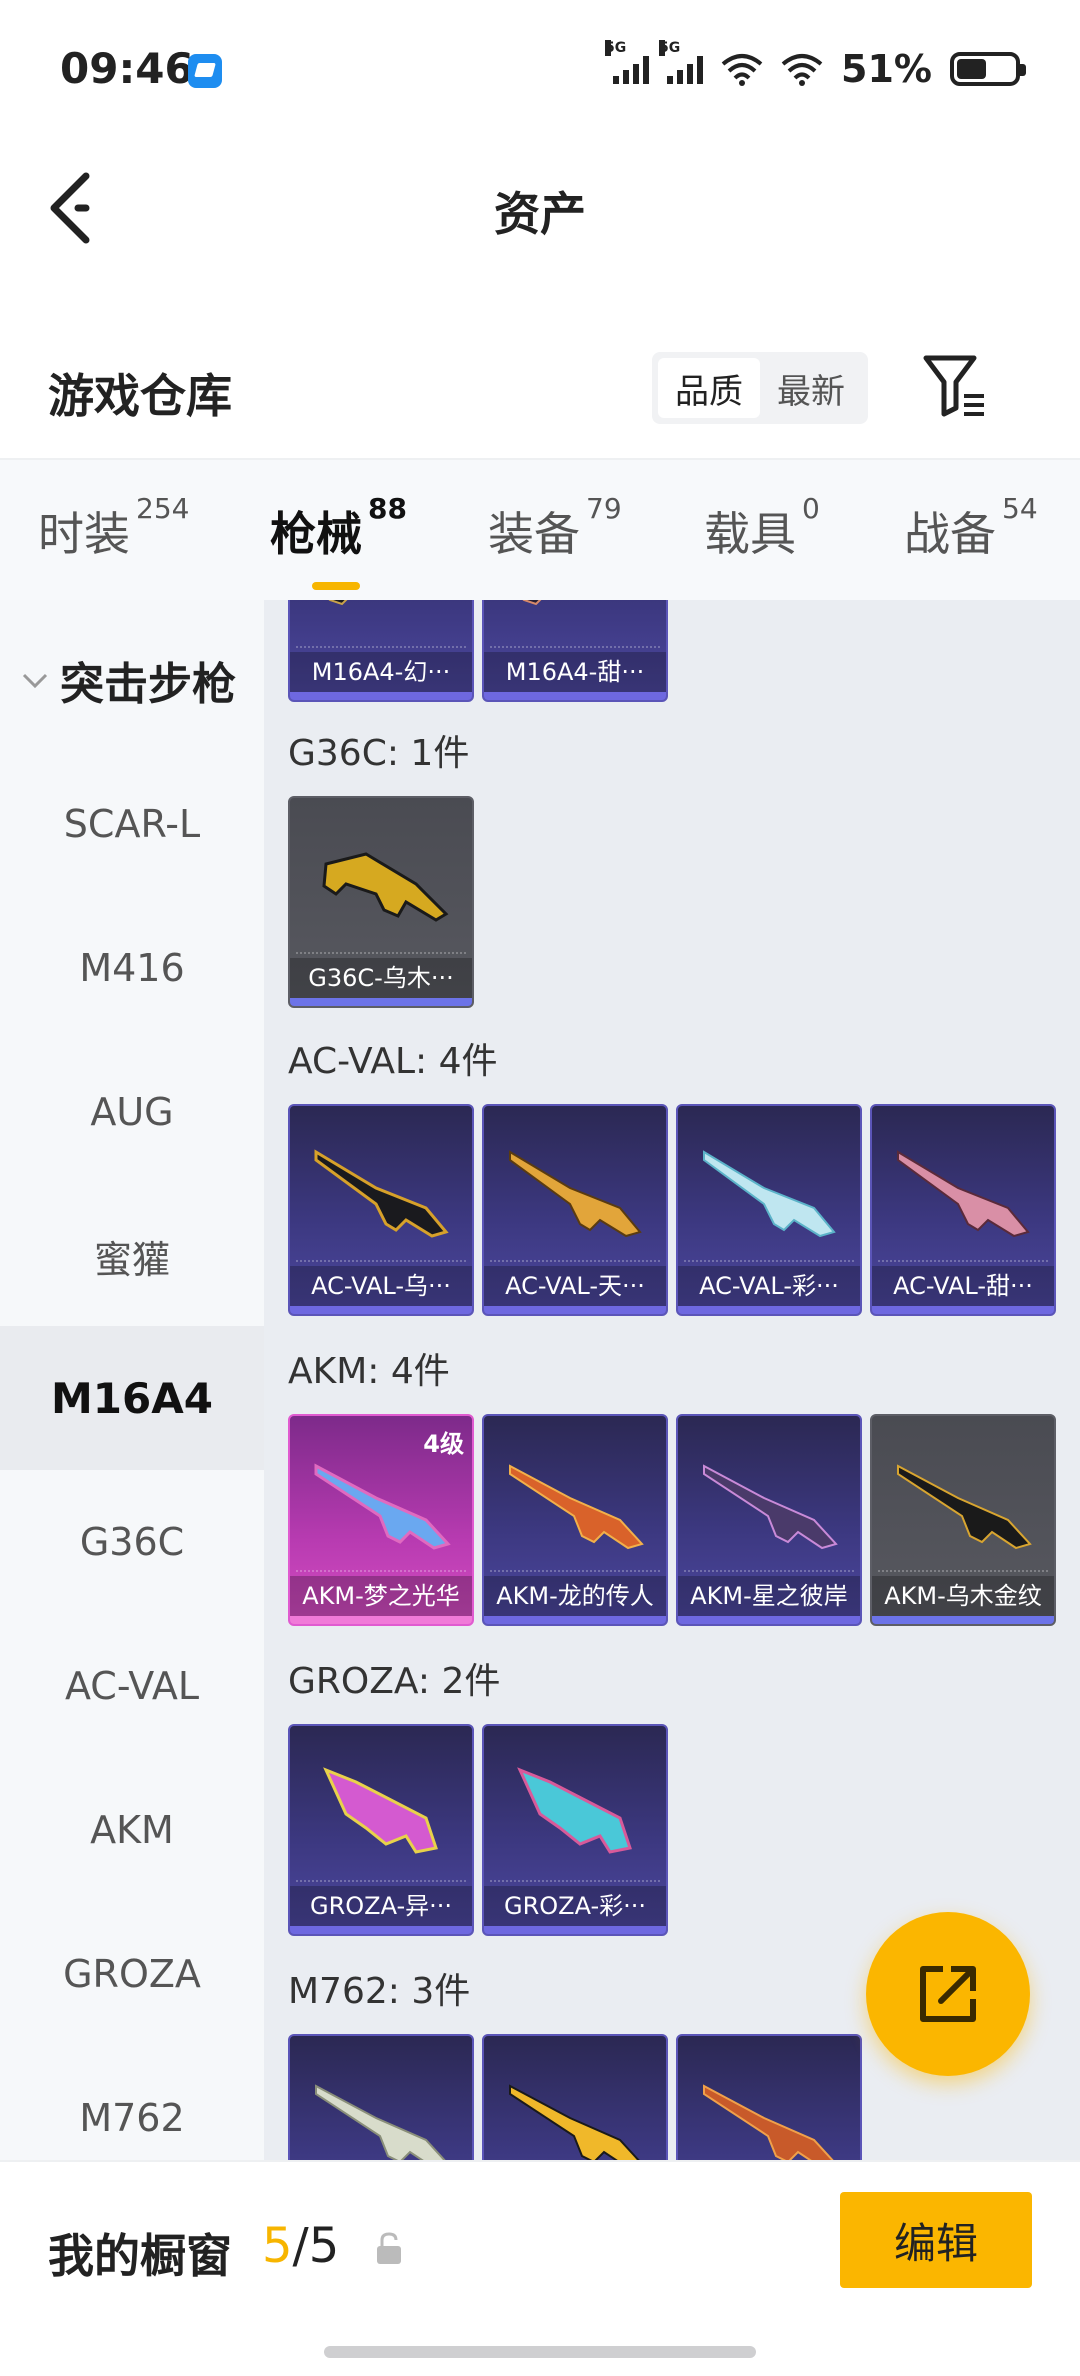  I want to click on notification-app-icon, so click(205, 71).